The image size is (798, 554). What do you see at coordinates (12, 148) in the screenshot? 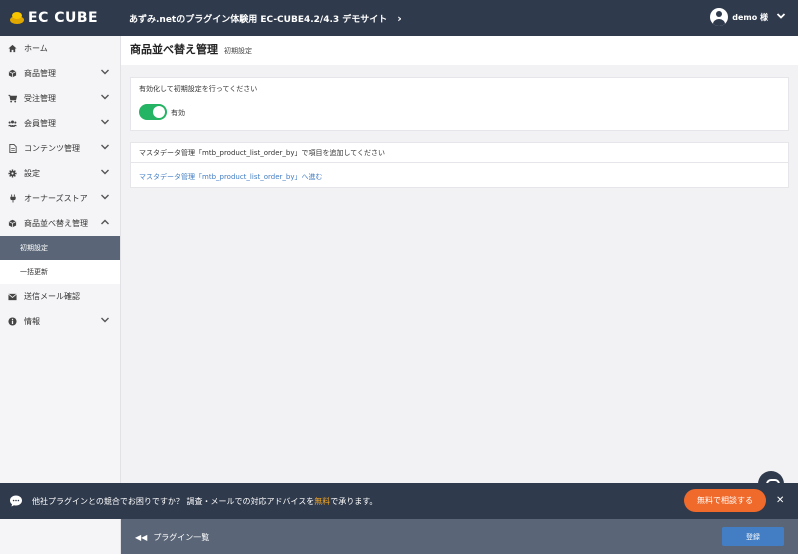
I see `document-icon` at bounding box center [12, 148].